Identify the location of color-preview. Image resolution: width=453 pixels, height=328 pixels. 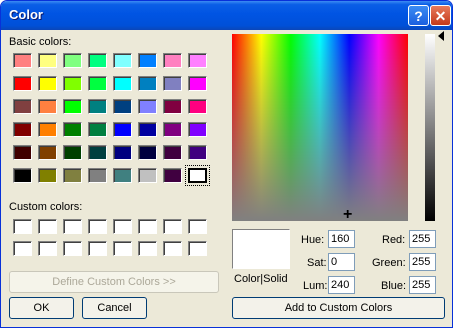
(261, 249).